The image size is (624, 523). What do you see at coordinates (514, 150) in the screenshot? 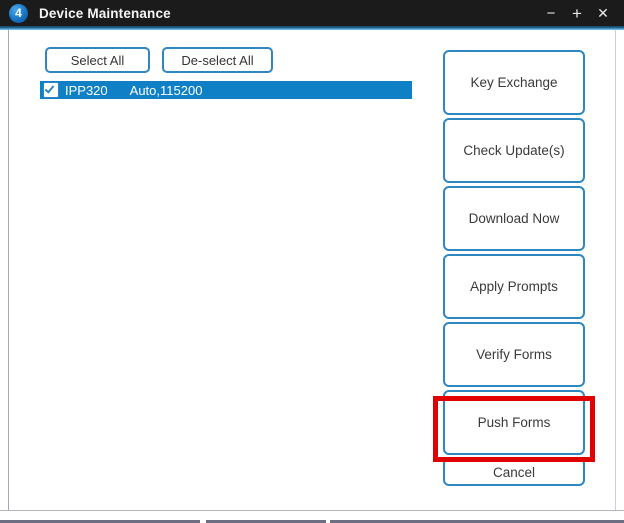
I see `check-updates-button: Check Update(s)` at bounding box center [514, 150].